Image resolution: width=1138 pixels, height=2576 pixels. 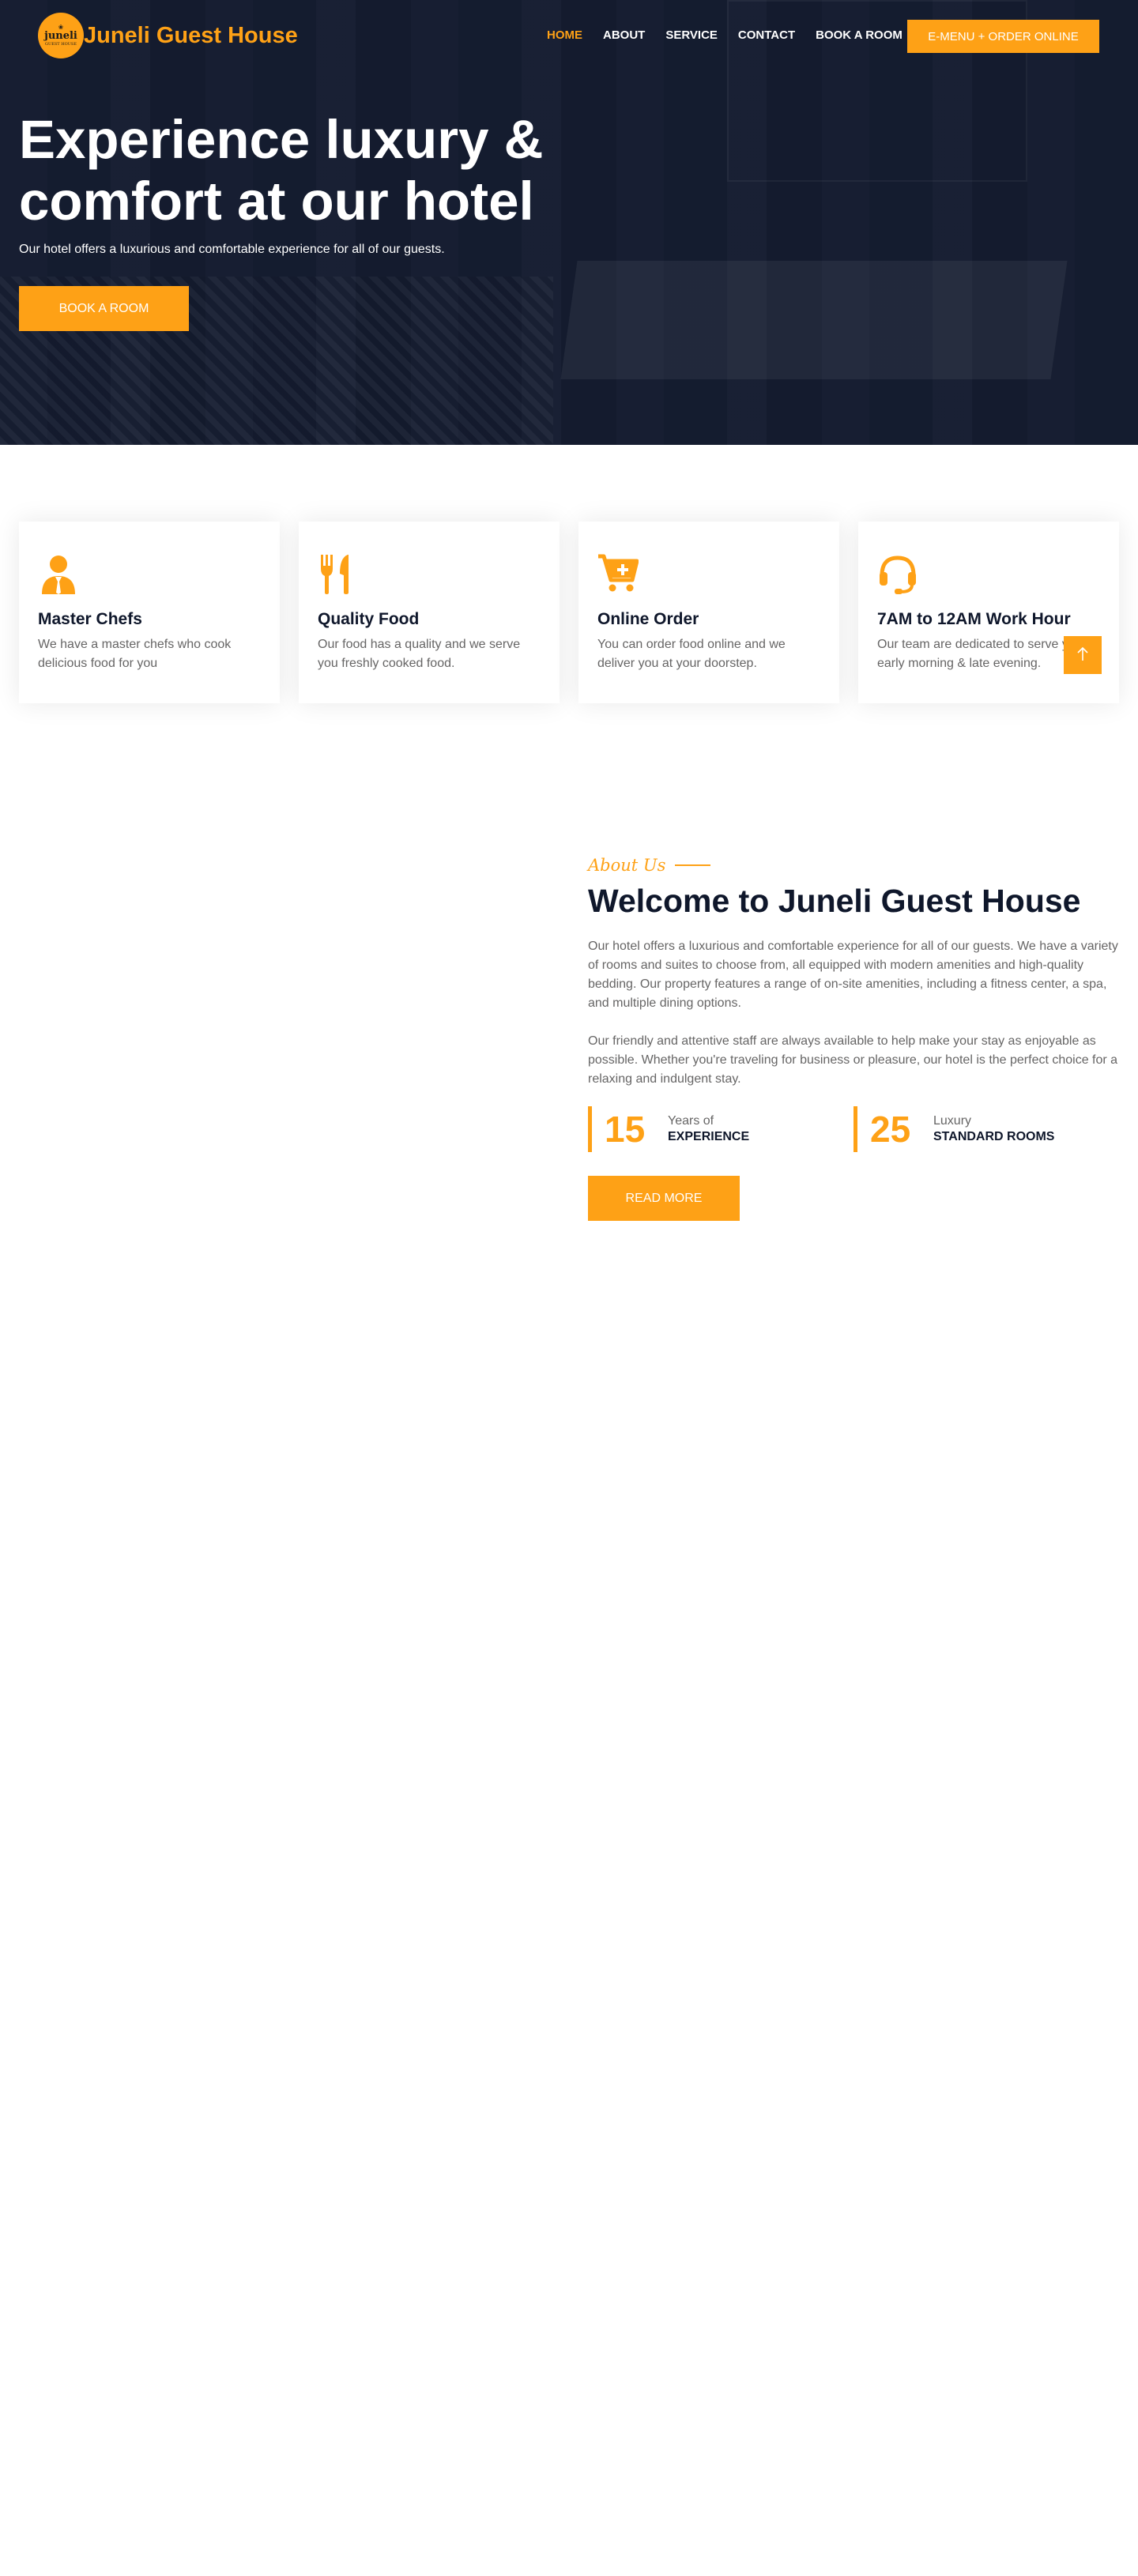 I want to click on cart-plus-icon, so click(x=618, y=573).